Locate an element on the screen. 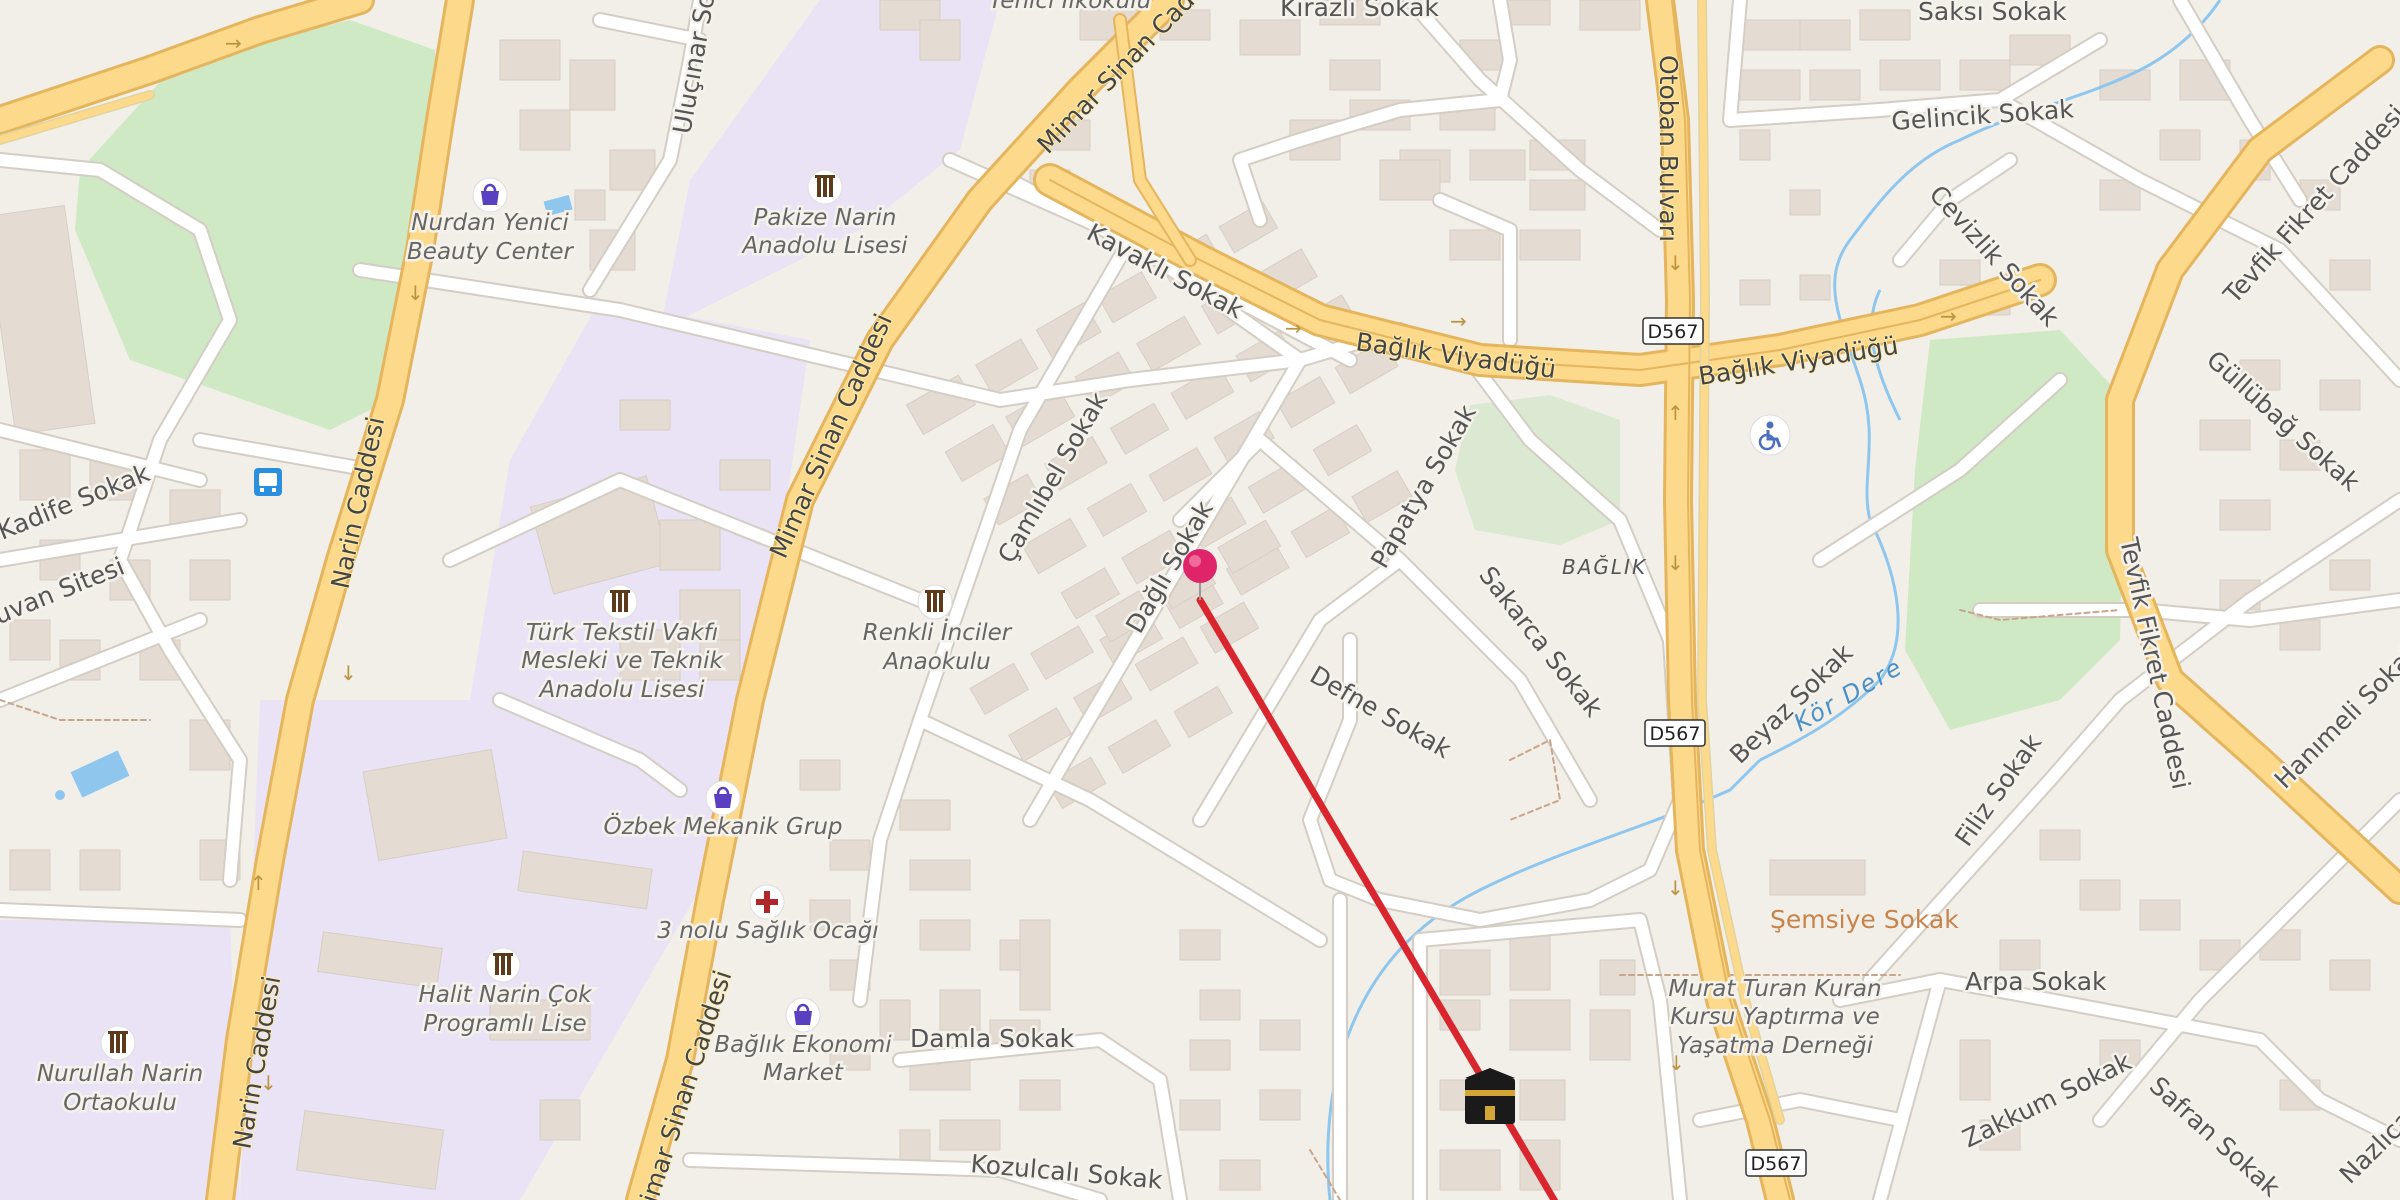 This screenshot has height=1200, width=2400. street-label-otoban: Otoban Bulvarı is located at coordinates (1668, 148).